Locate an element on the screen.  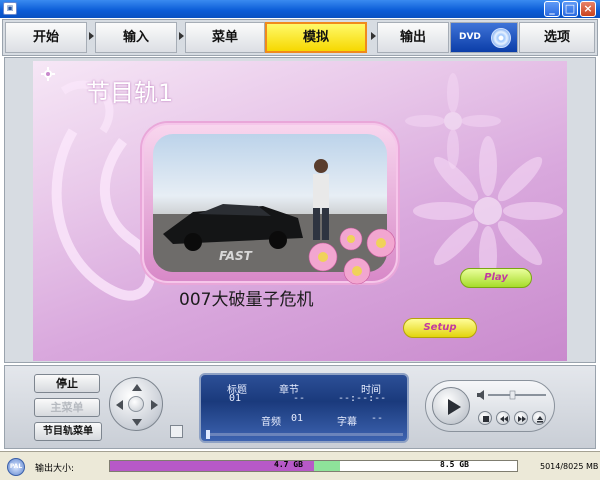
fullscreen-icon is located at coordinates (176, 431).